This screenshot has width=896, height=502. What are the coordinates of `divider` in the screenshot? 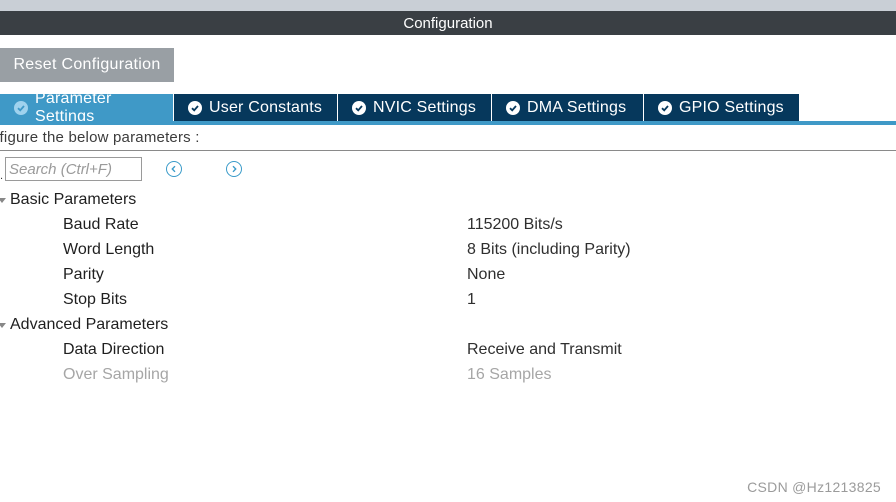 It's located at (448, 150).